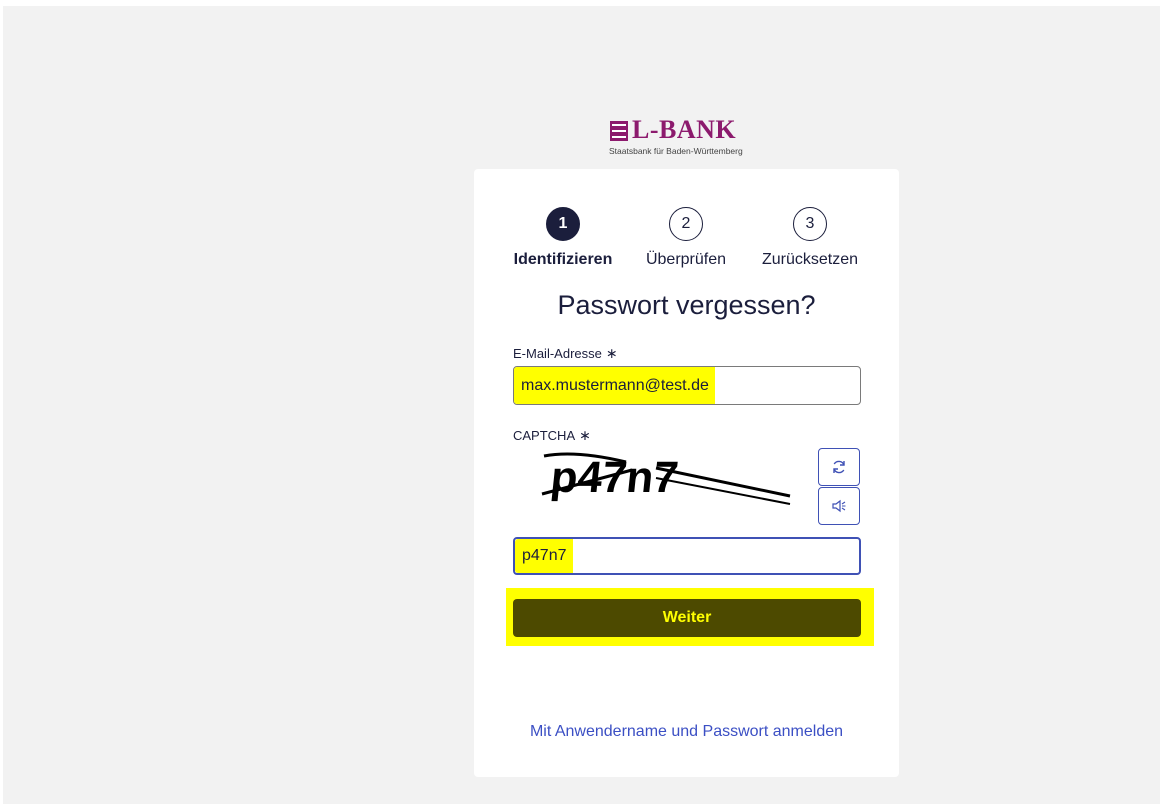 The image size is (1160, 804). What do you see at coordinates (557, 353) in the screenshot?
I see `email-label-text: E-Mail-Adresse` at bounding box center [557, 353].